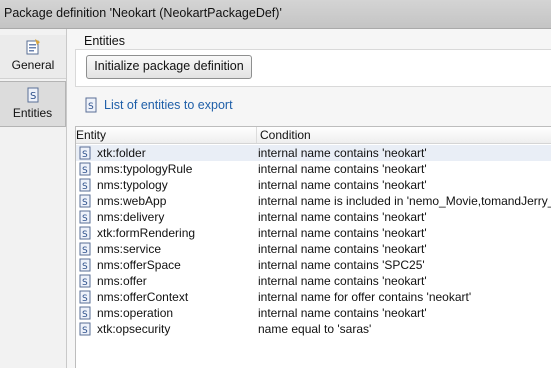  What do you see at coordinates (146, 233) in the screenshot?
I see `entity-cell: xtk:formRendering` at bounding box center [146, 233].